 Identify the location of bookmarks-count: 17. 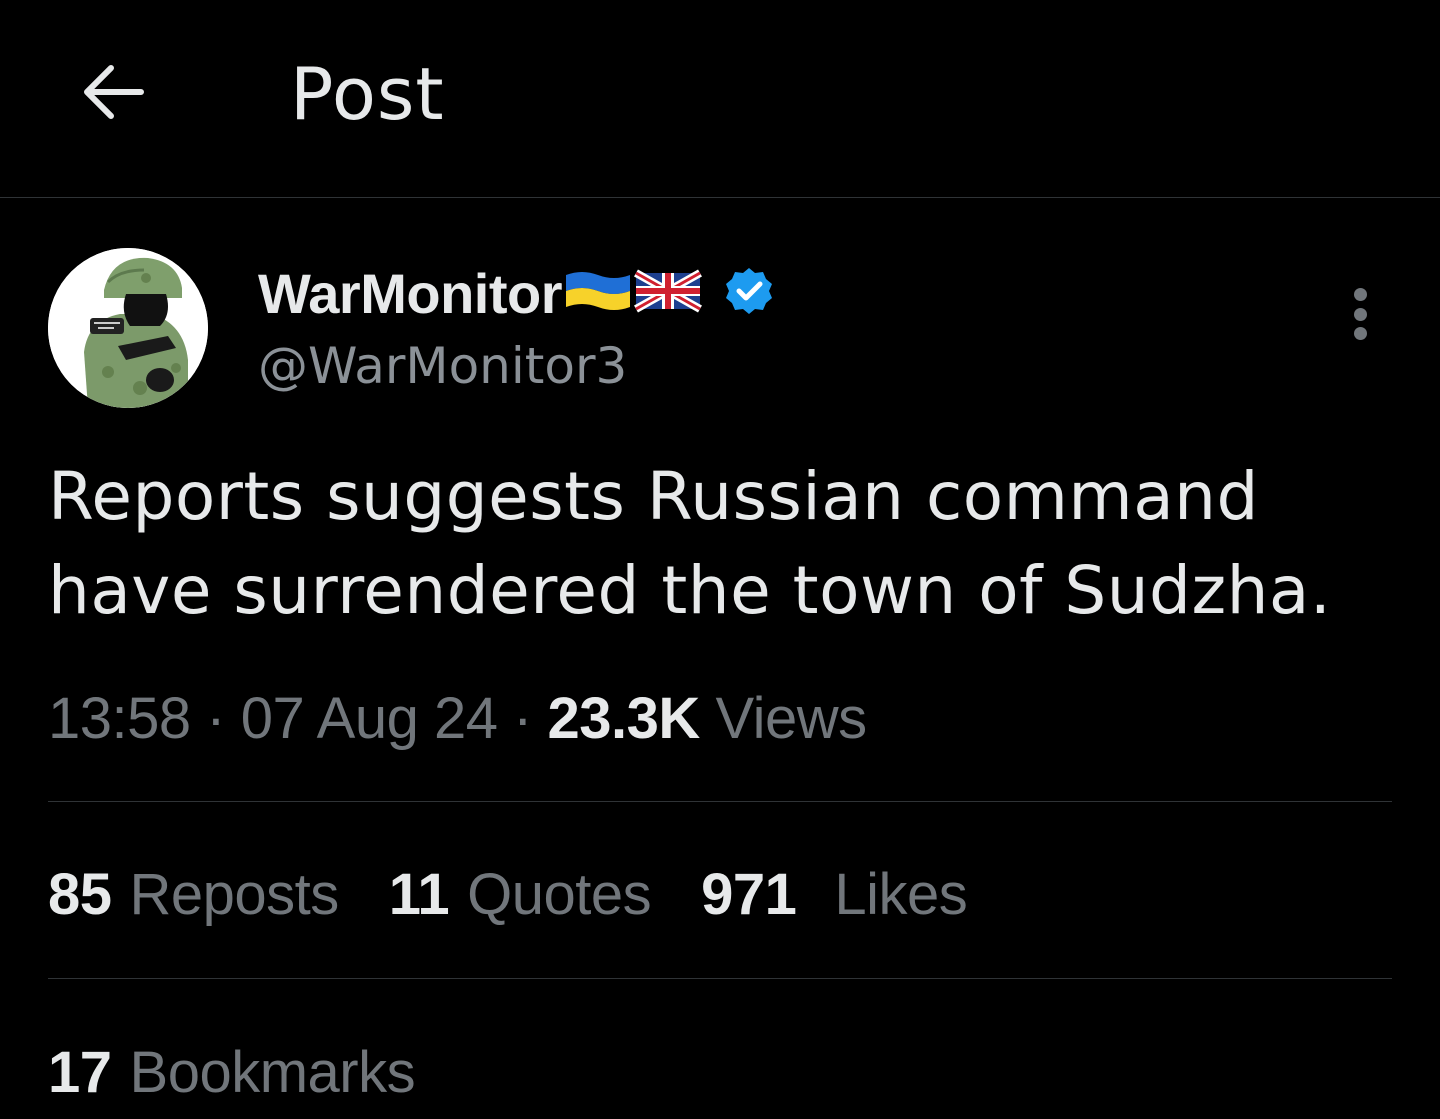
(80, 1072).